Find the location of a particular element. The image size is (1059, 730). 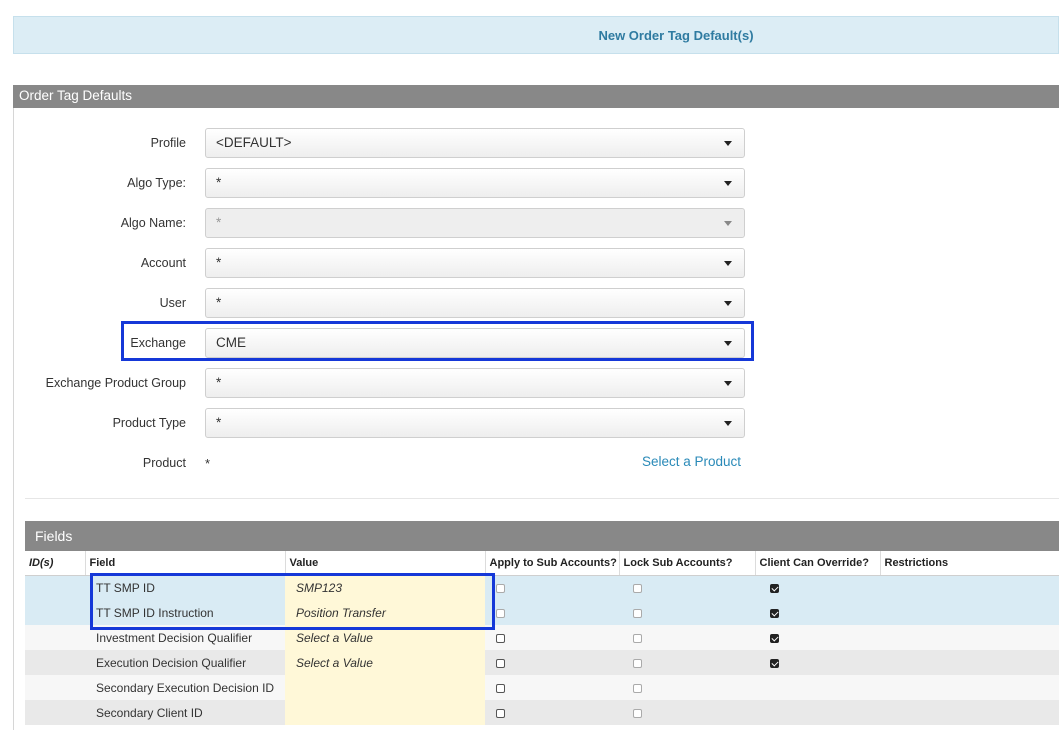

column-header-lock-sub: Lock Sub Accounts? is located at coordinates (687, 563).